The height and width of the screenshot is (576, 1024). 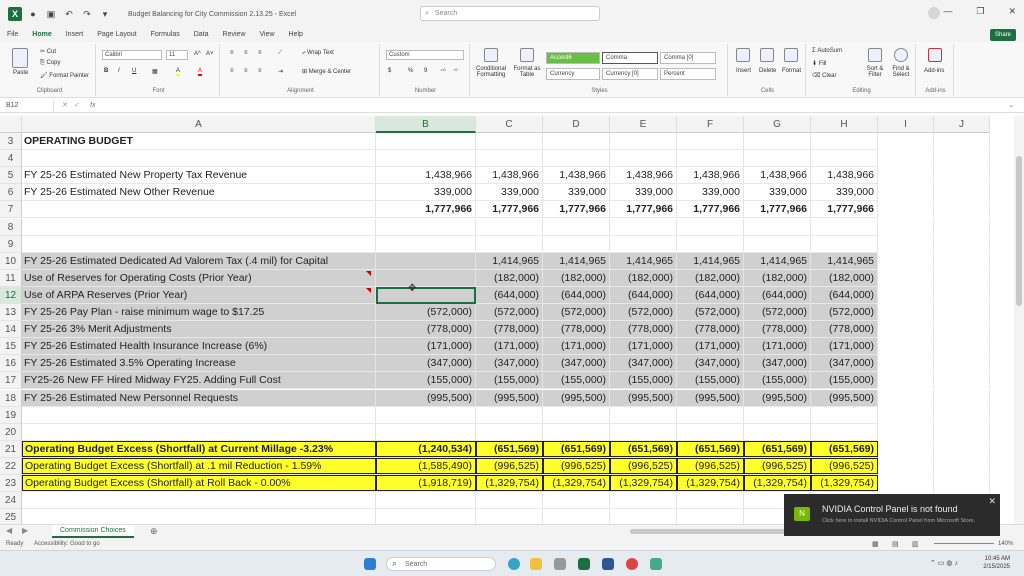 What do you see at coordinates (777, 243) in the screenshot?
I see `cell-g9` at bounding box center [777, 243].